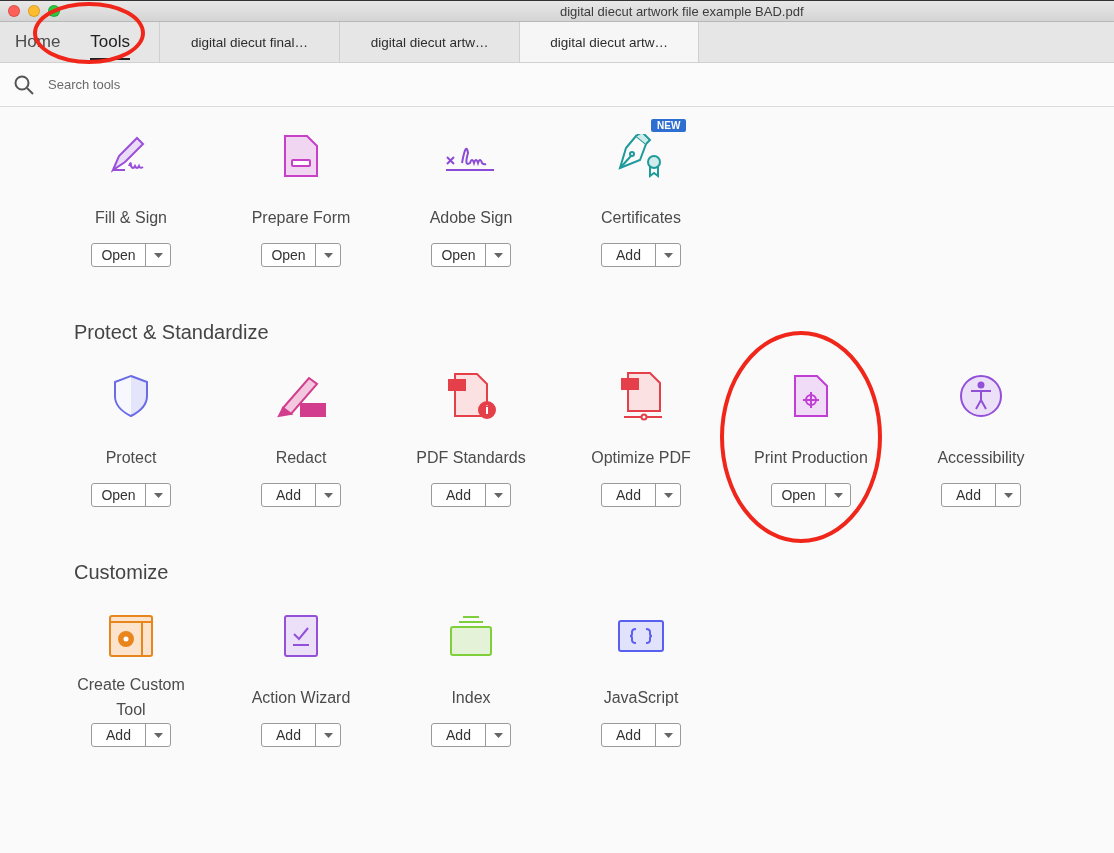  What do you see at coordinates (172, 333) in the screenshot?
I see `section-heading: Protect & Standardize` at bounding box center [172, 333].